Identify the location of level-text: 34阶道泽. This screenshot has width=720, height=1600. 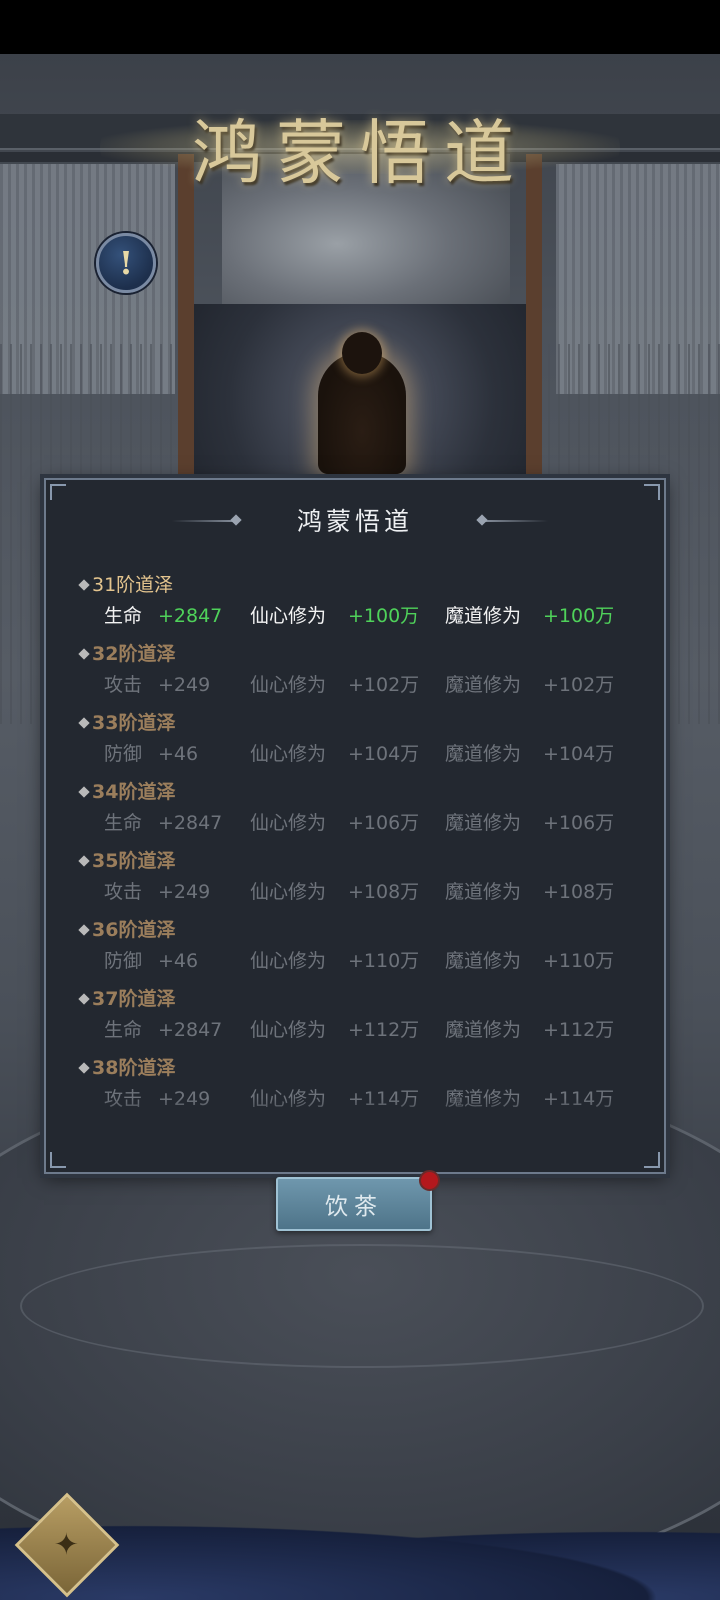
(134, 792).